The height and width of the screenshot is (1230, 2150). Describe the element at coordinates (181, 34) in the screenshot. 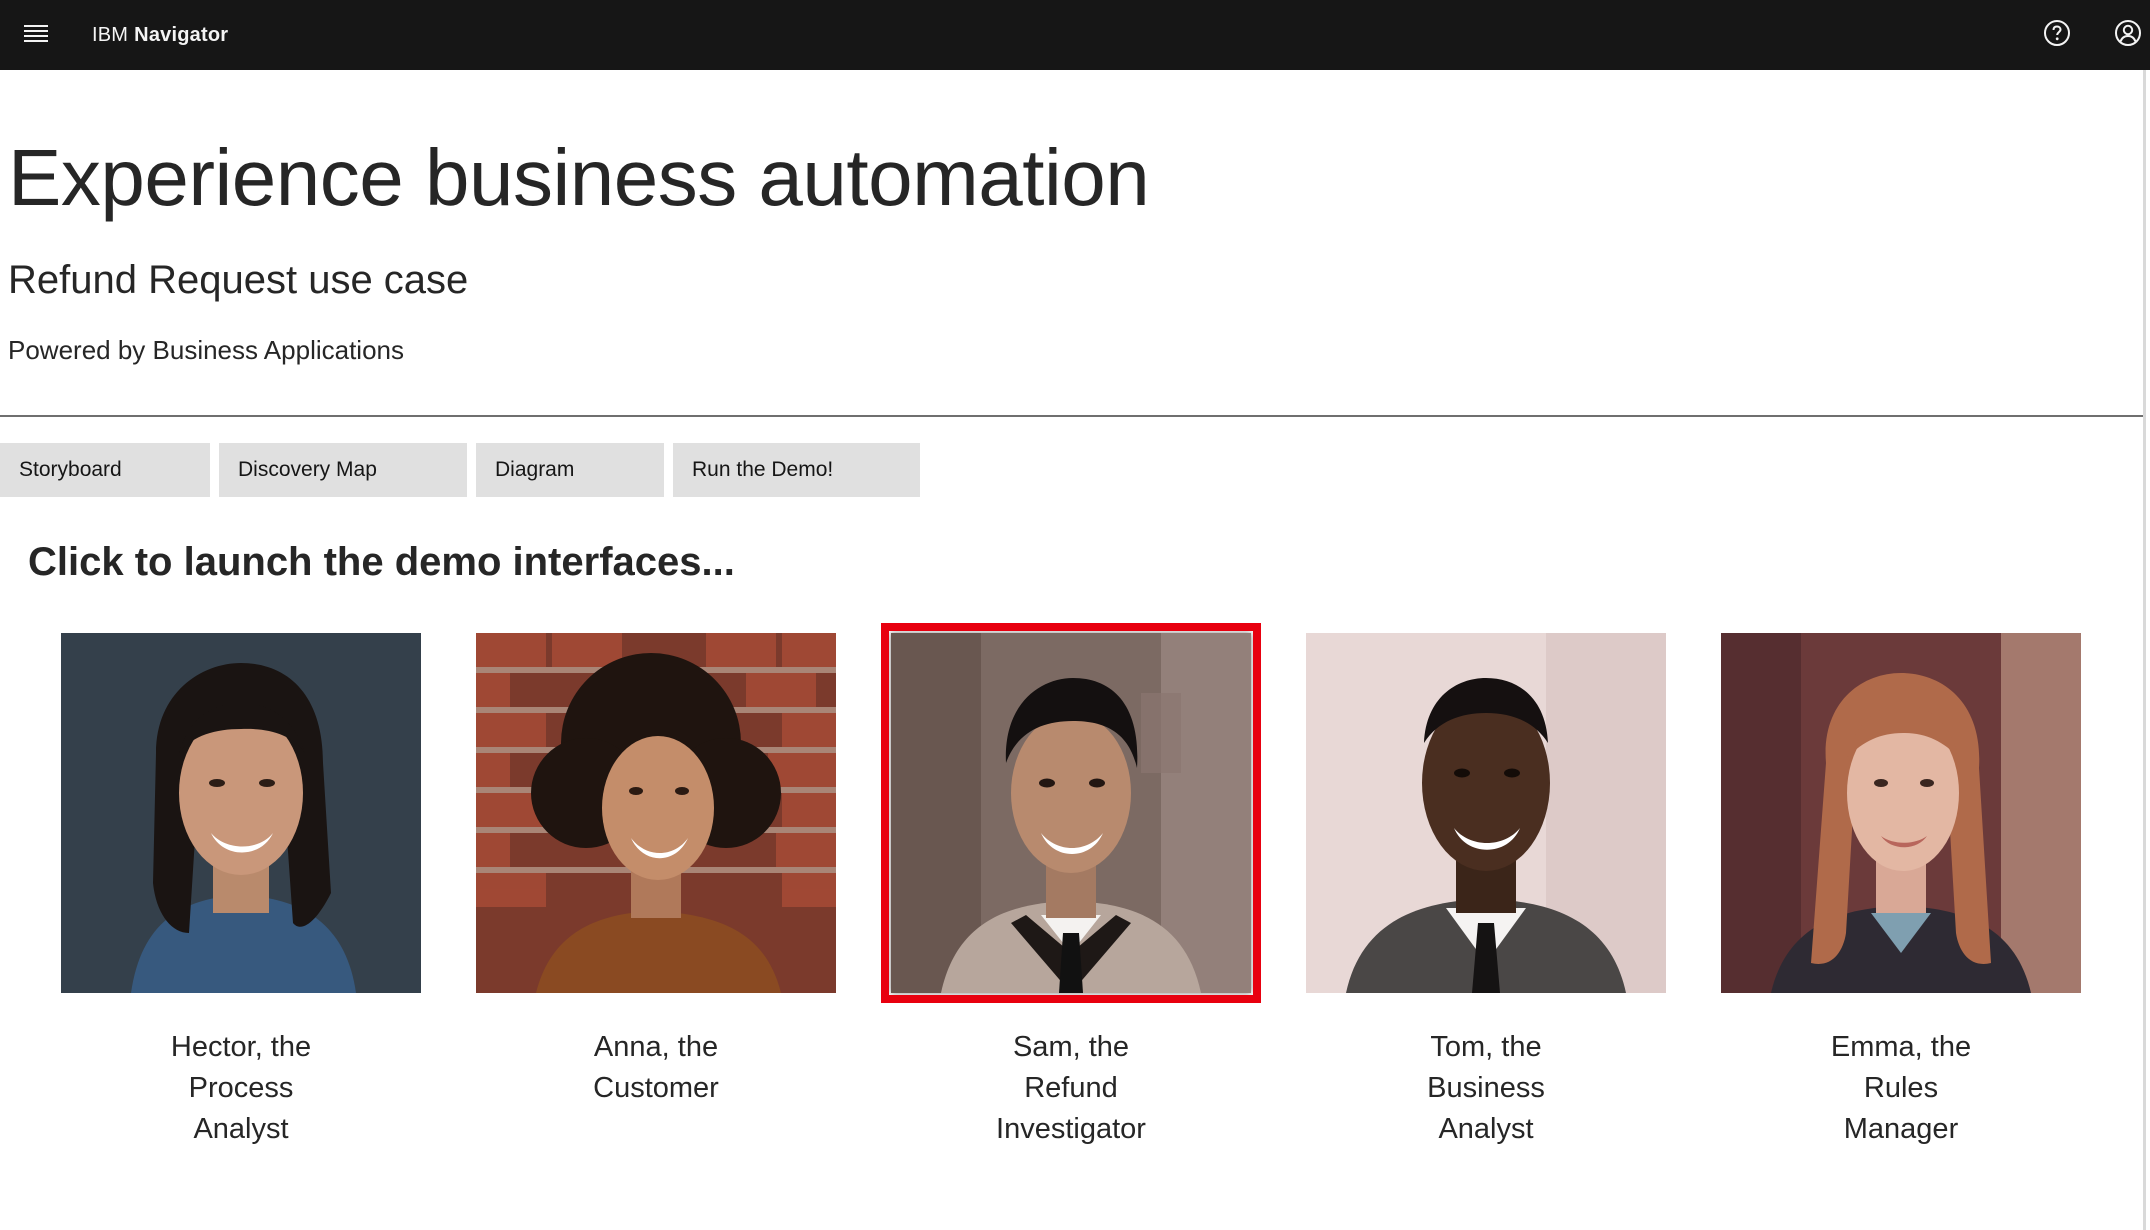

I see `brand-product: Navigator` at that location.